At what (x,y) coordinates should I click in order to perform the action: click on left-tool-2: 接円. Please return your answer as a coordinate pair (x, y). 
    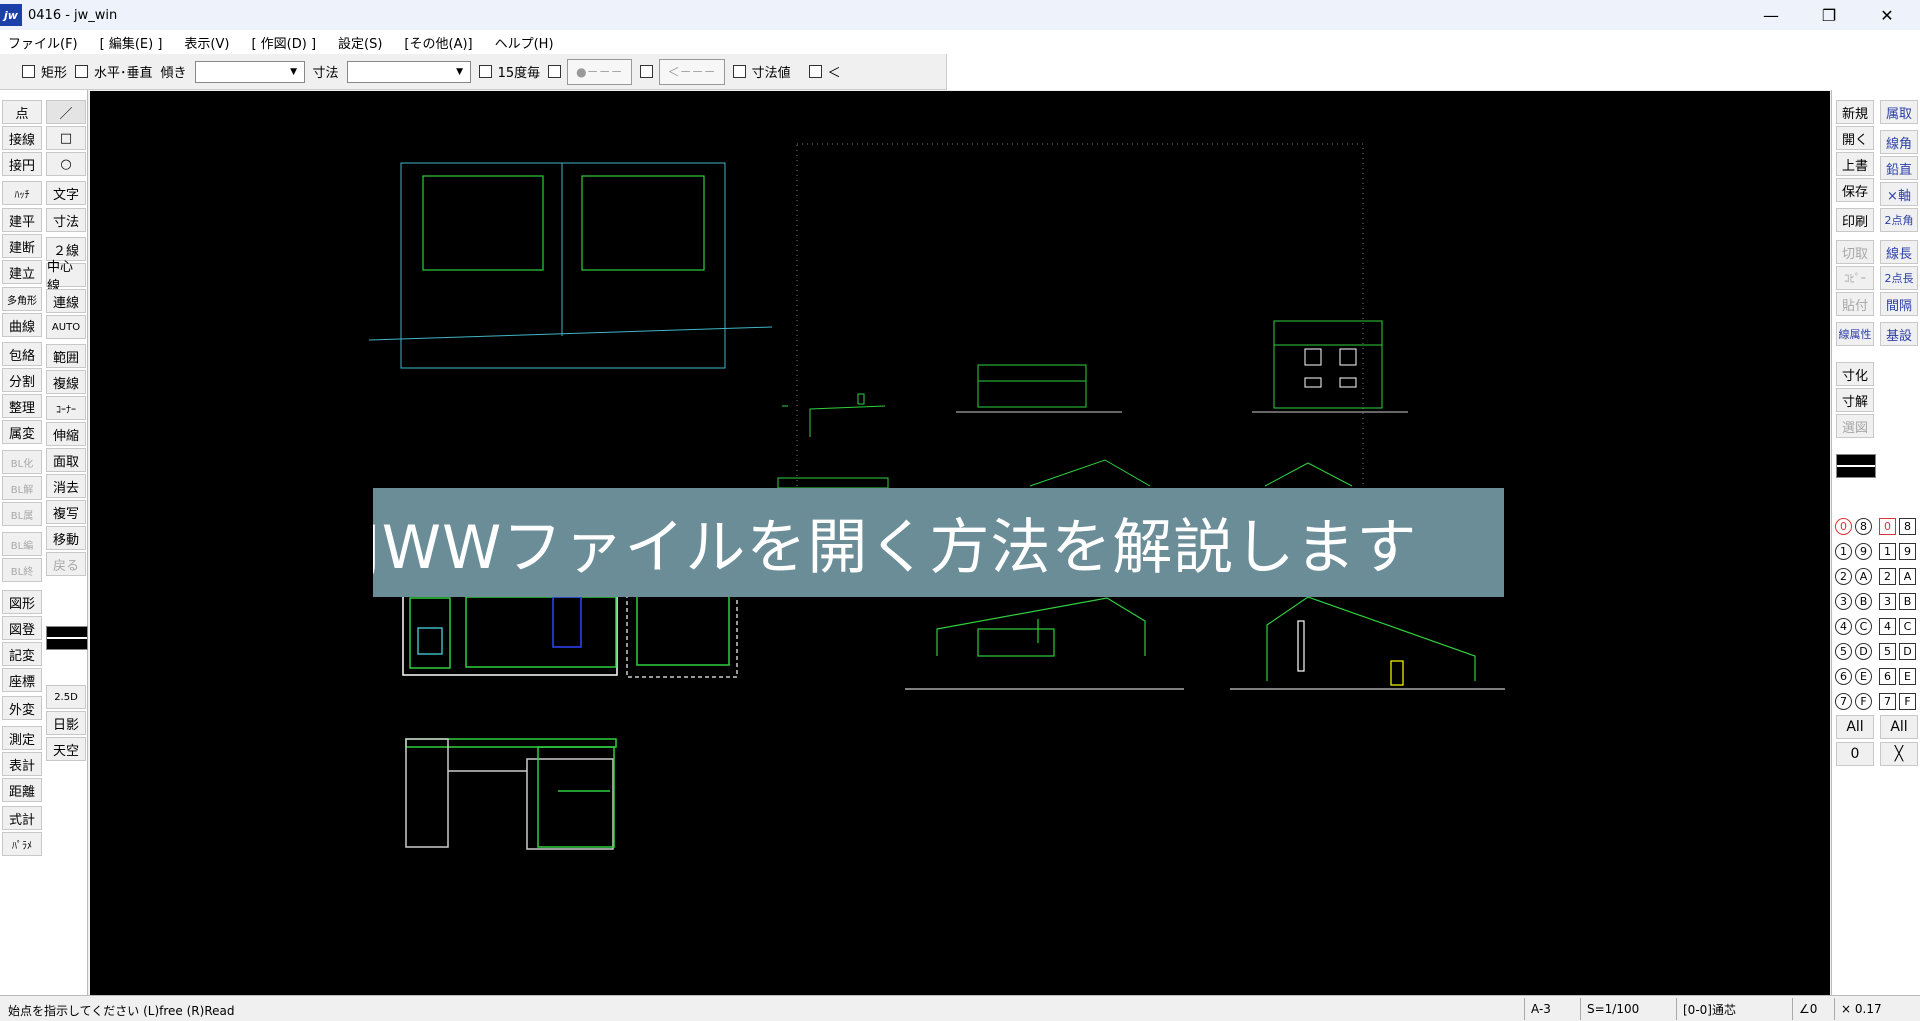
    Looking at the image, I should click on (22, 164).